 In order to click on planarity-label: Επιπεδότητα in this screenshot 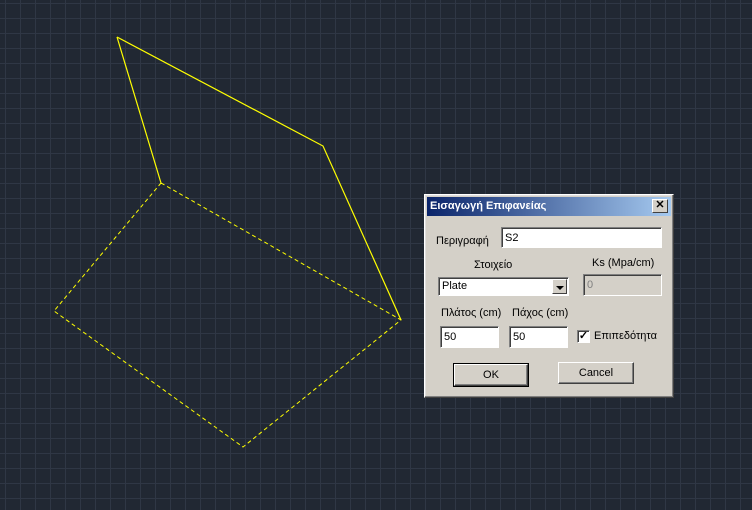, I will do `click(625, 336)`.